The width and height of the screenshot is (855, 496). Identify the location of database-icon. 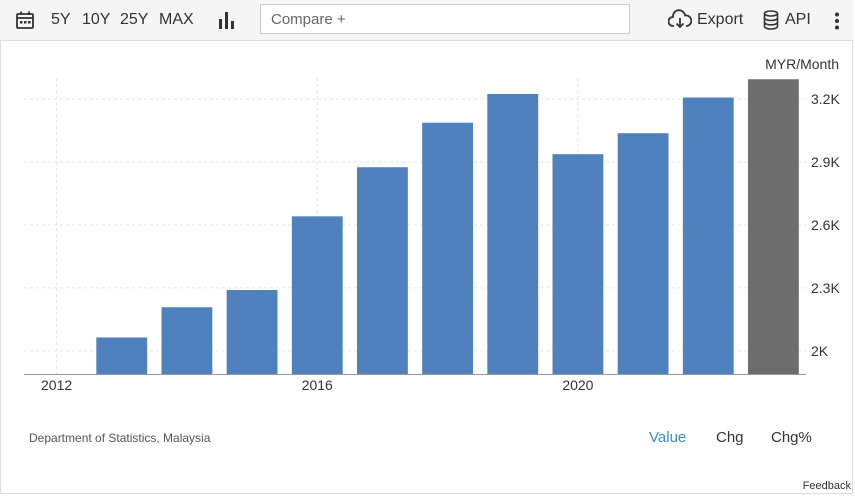
(771, 22).